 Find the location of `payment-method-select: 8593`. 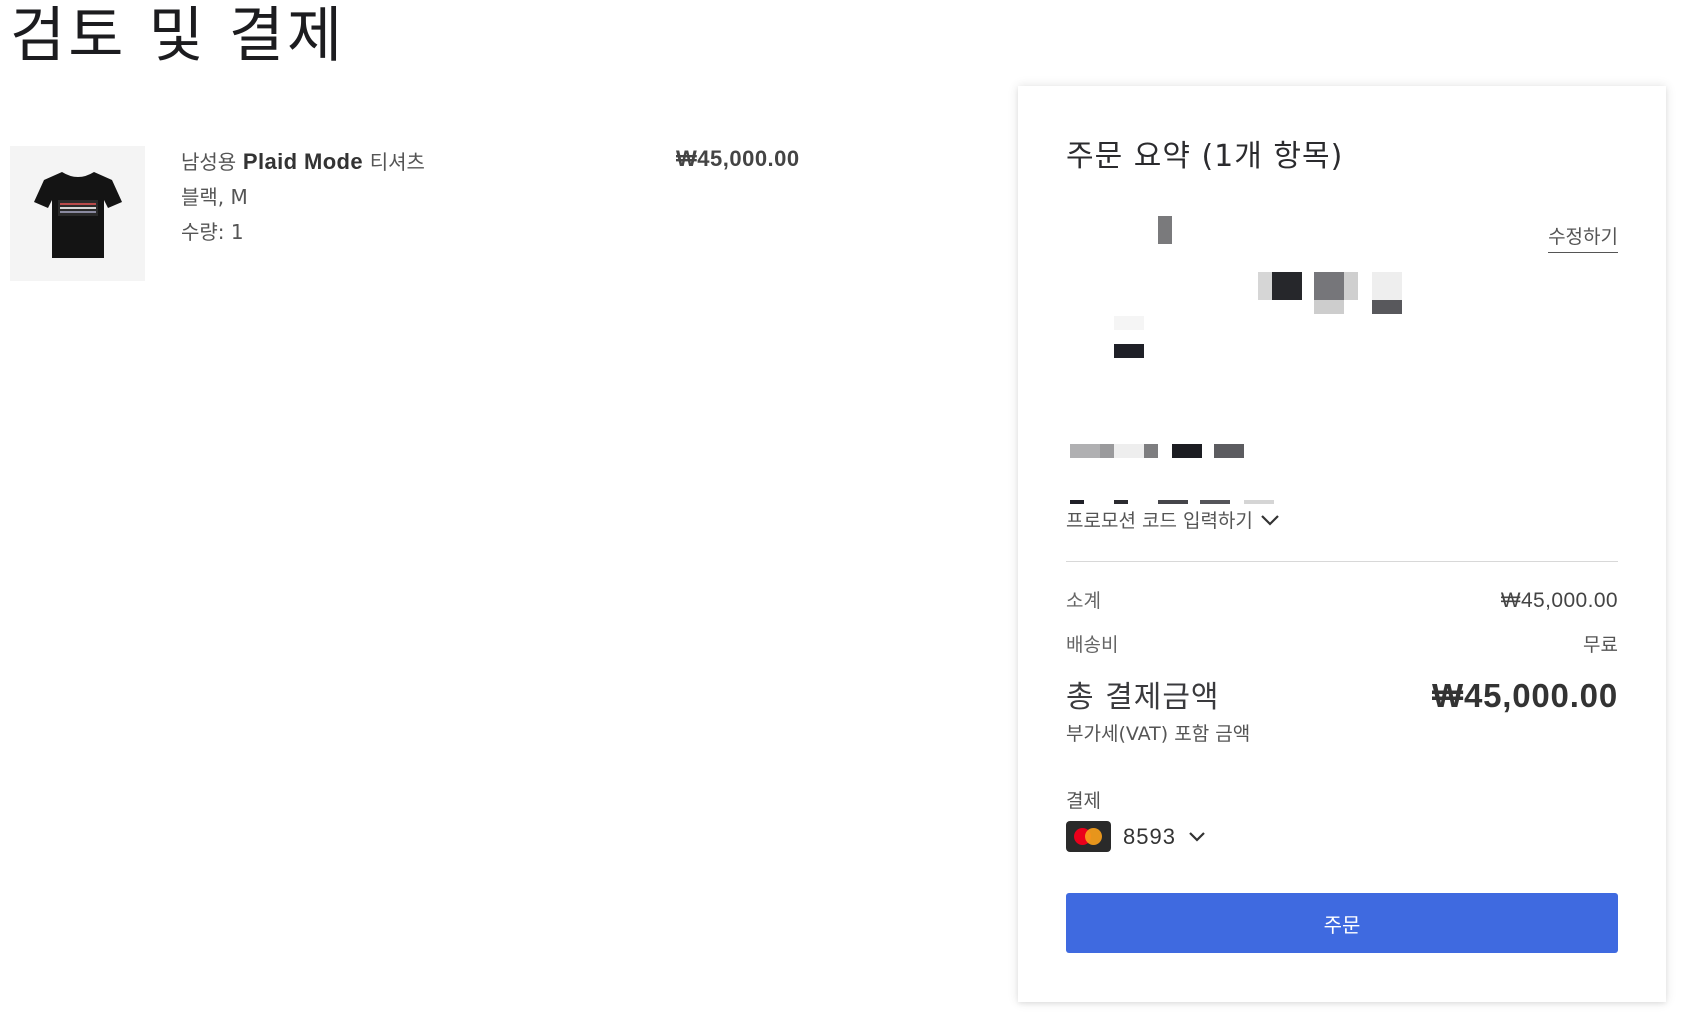

payment-method-select: 8593 is located at coordinates (1136, 836).